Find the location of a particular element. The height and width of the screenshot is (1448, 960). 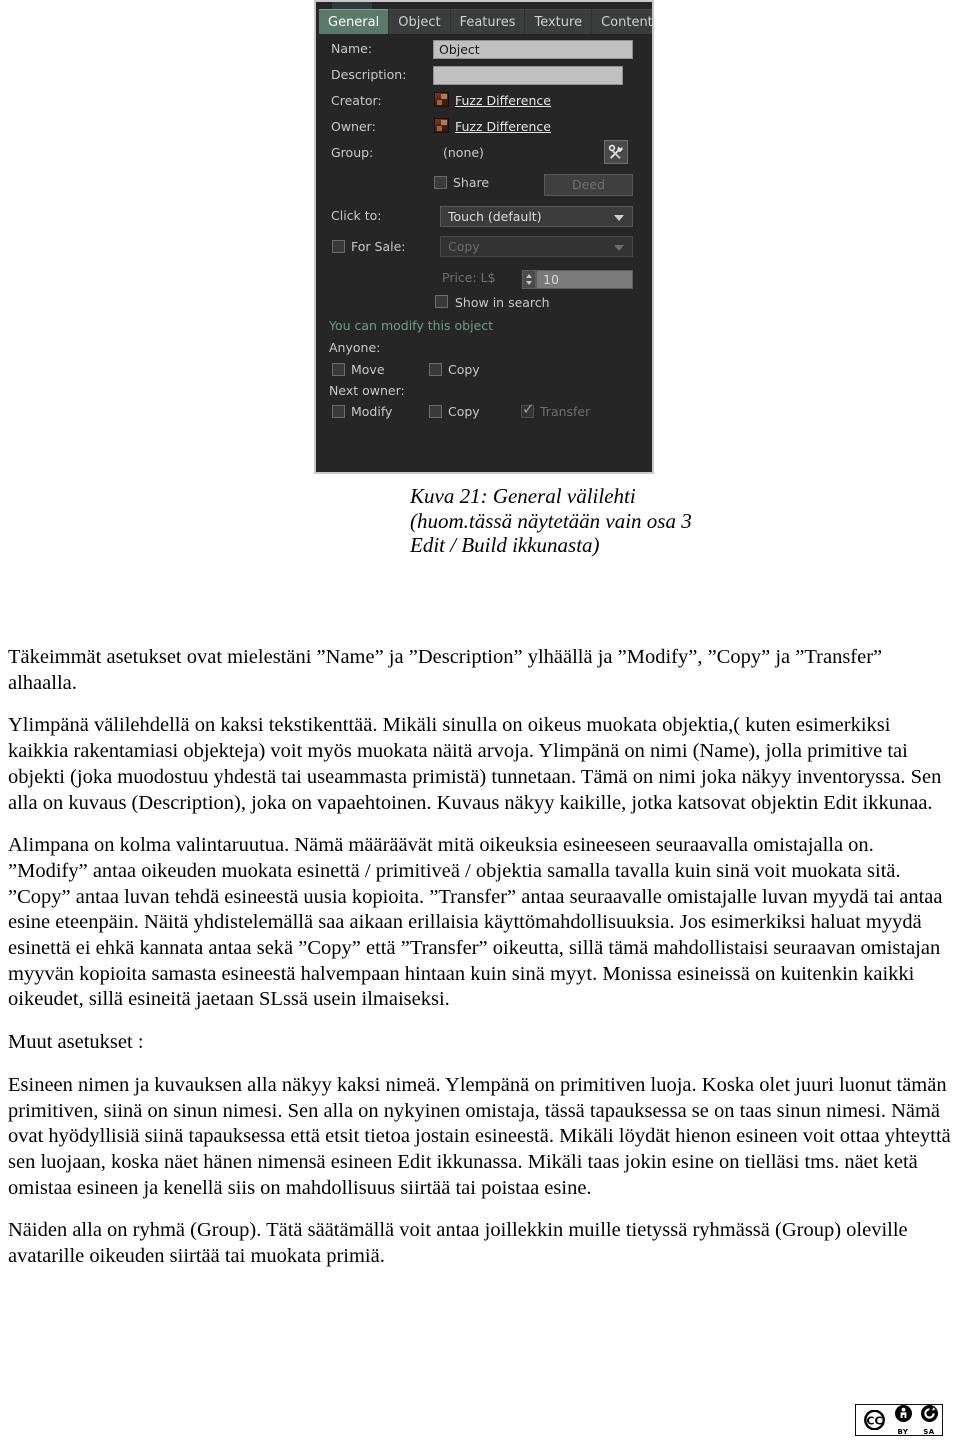

tab-content-label: Content is located at coordinates (626, 22).